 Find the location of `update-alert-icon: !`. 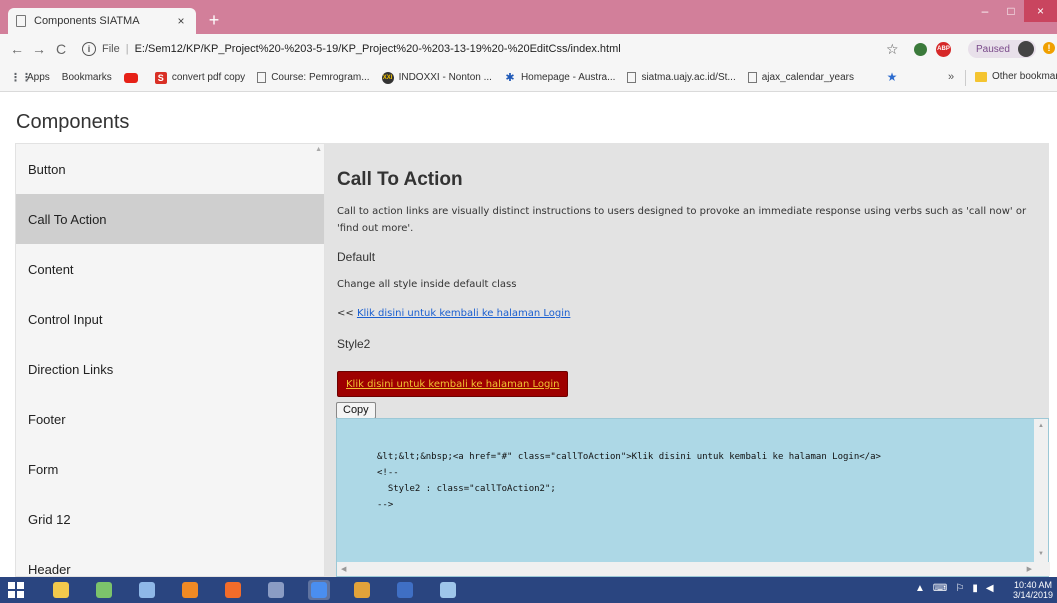

update-alert-icon: ! is located at coordinates (1049, 48).